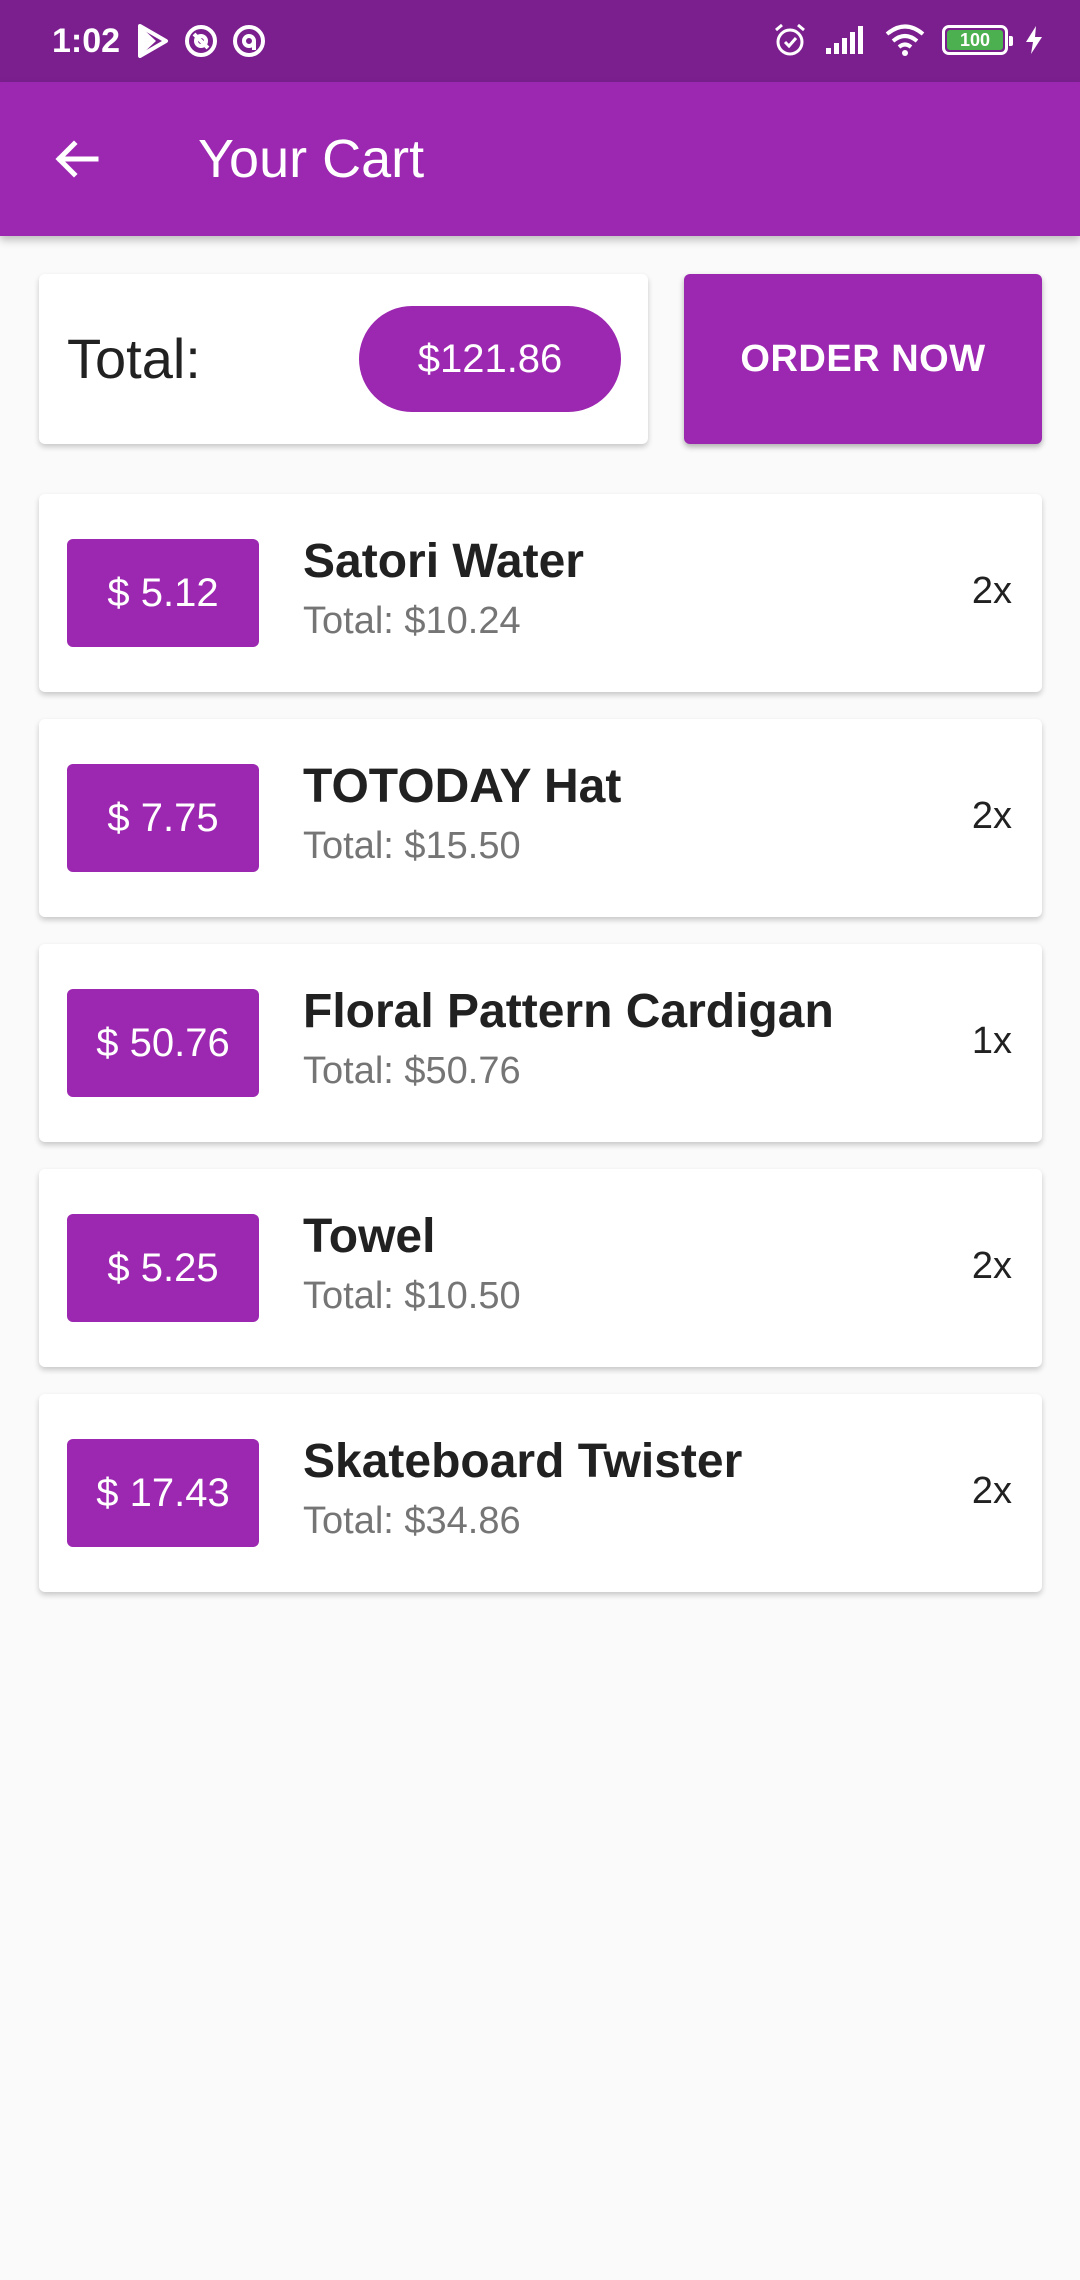 This screenshot has width=1080, height=2280. What do you see at coordinates (540, 41) in the screenshot?
I see `status-bar: 1:02 100` at bounding box center [540, 41].